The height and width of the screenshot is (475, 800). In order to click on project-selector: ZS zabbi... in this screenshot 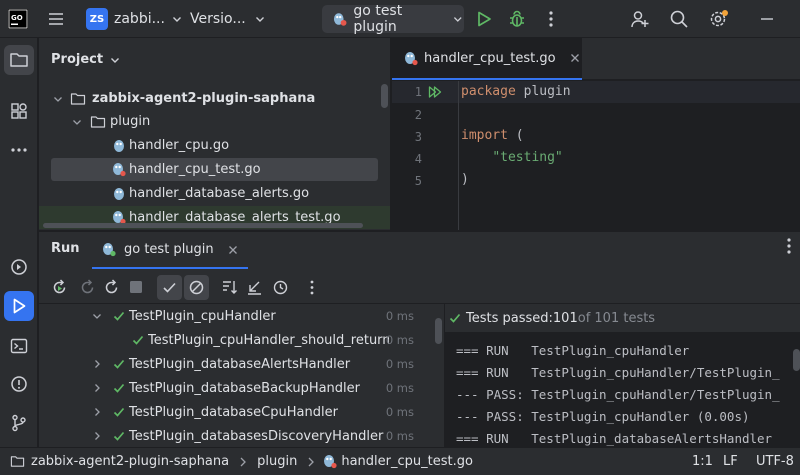, I will do `click(134, 19)`.